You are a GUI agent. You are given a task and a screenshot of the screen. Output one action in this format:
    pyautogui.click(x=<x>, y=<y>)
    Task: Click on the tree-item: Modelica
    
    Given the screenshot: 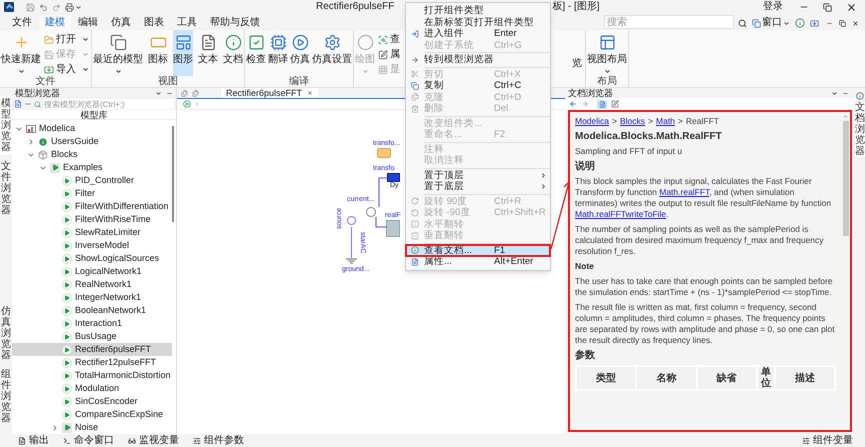 What is the action you would take?
    pyautogui.click(x=92, y=128)
    